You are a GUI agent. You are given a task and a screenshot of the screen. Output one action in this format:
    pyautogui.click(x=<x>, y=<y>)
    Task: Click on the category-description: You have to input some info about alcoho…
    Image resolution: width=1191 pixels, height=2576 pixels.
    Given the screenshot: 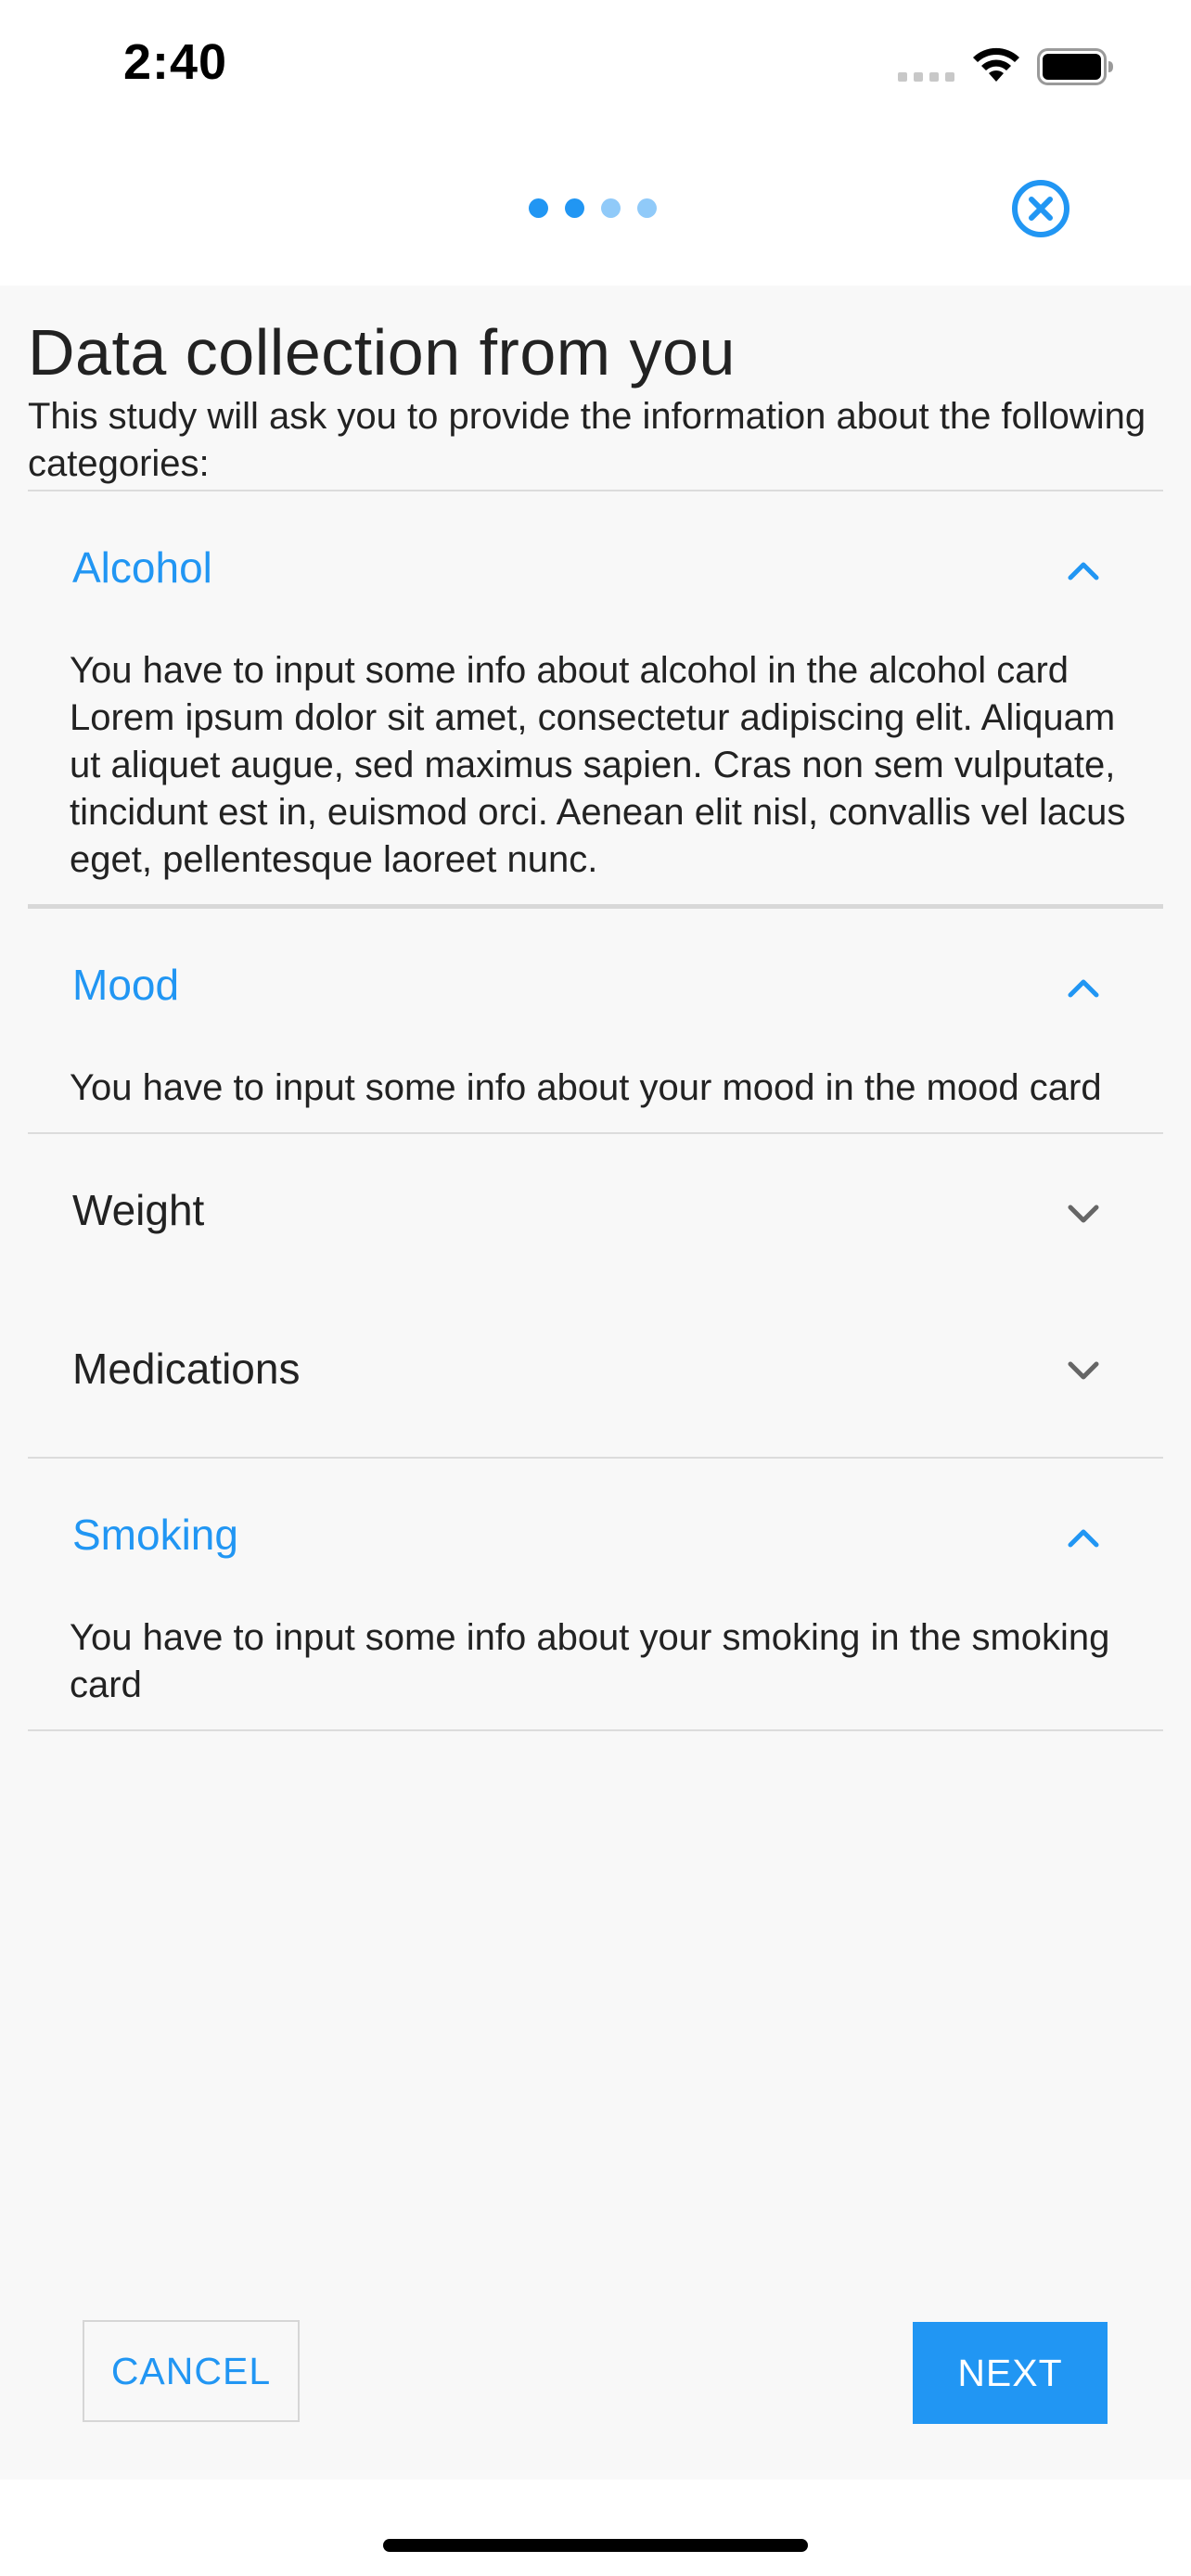 What is the action you would take?
    pyautogui.click(x=598, y=765)
    